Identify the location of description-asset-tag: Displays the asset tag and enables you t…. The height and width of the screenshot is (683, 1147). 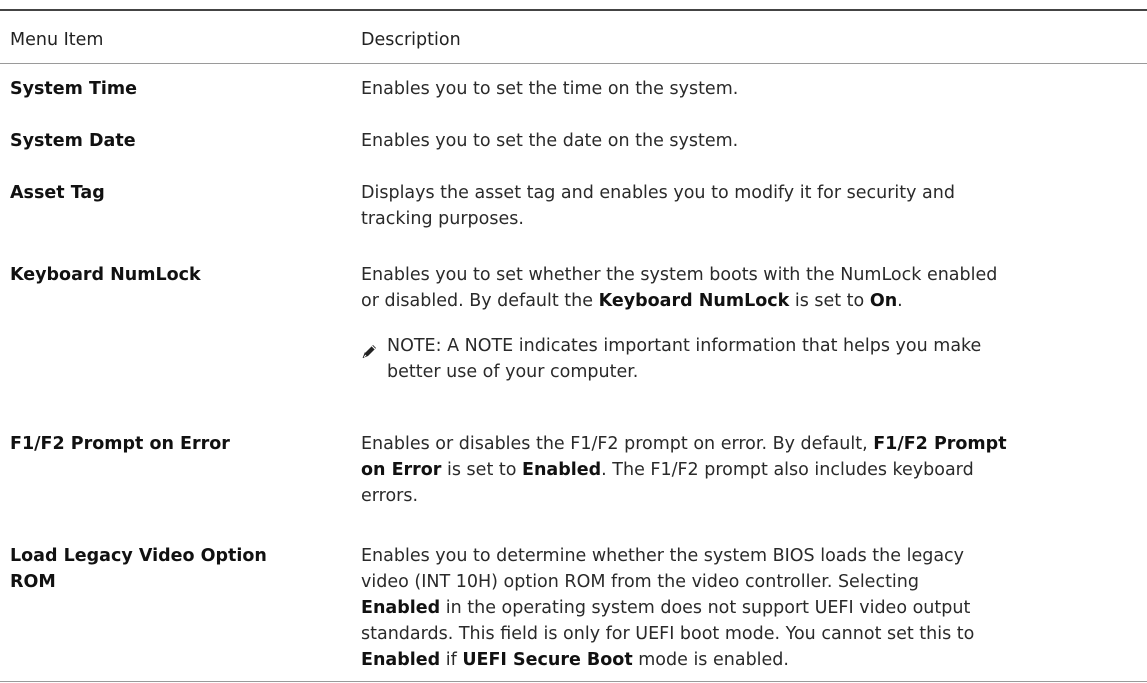
(754, 206).